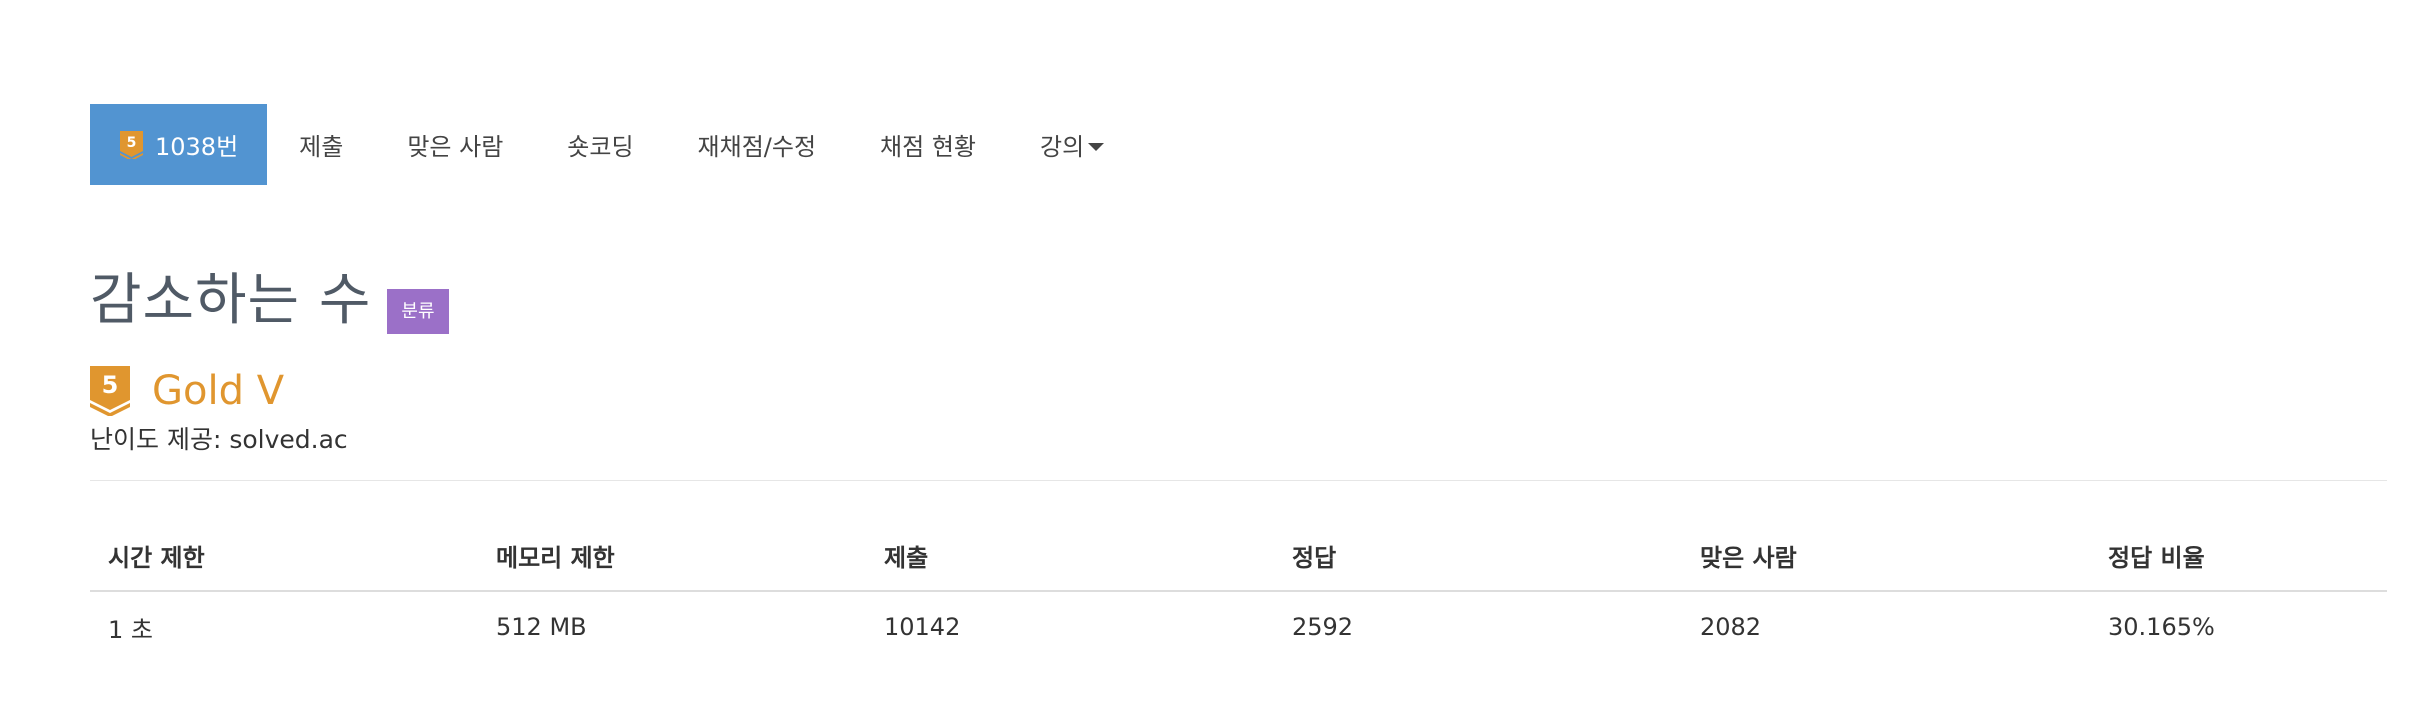  Describe the element at coordinates (284, 556) in the screenshot. I see `header-time-limit: 시간 제한` at that location.